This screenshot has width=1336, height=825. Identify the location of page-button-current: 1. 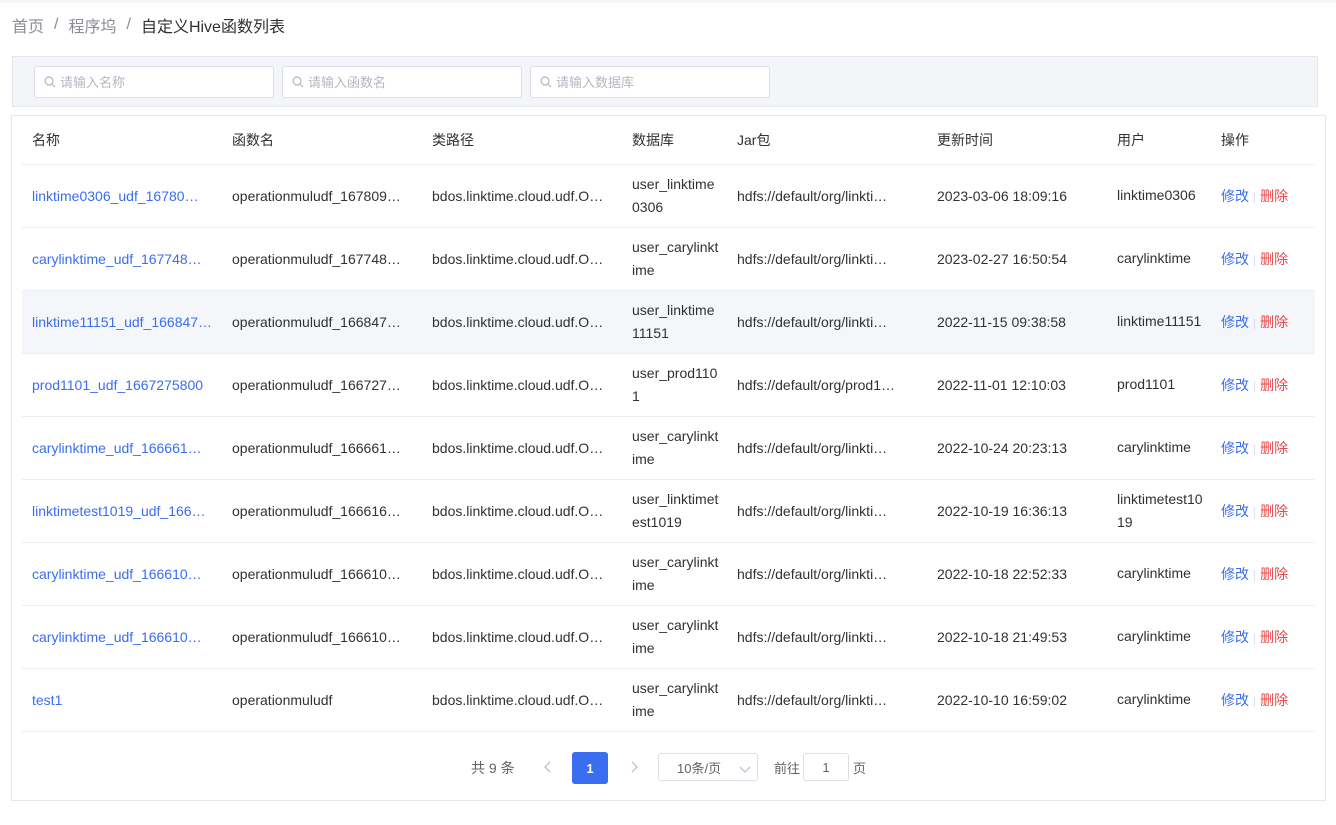
(590, 768).